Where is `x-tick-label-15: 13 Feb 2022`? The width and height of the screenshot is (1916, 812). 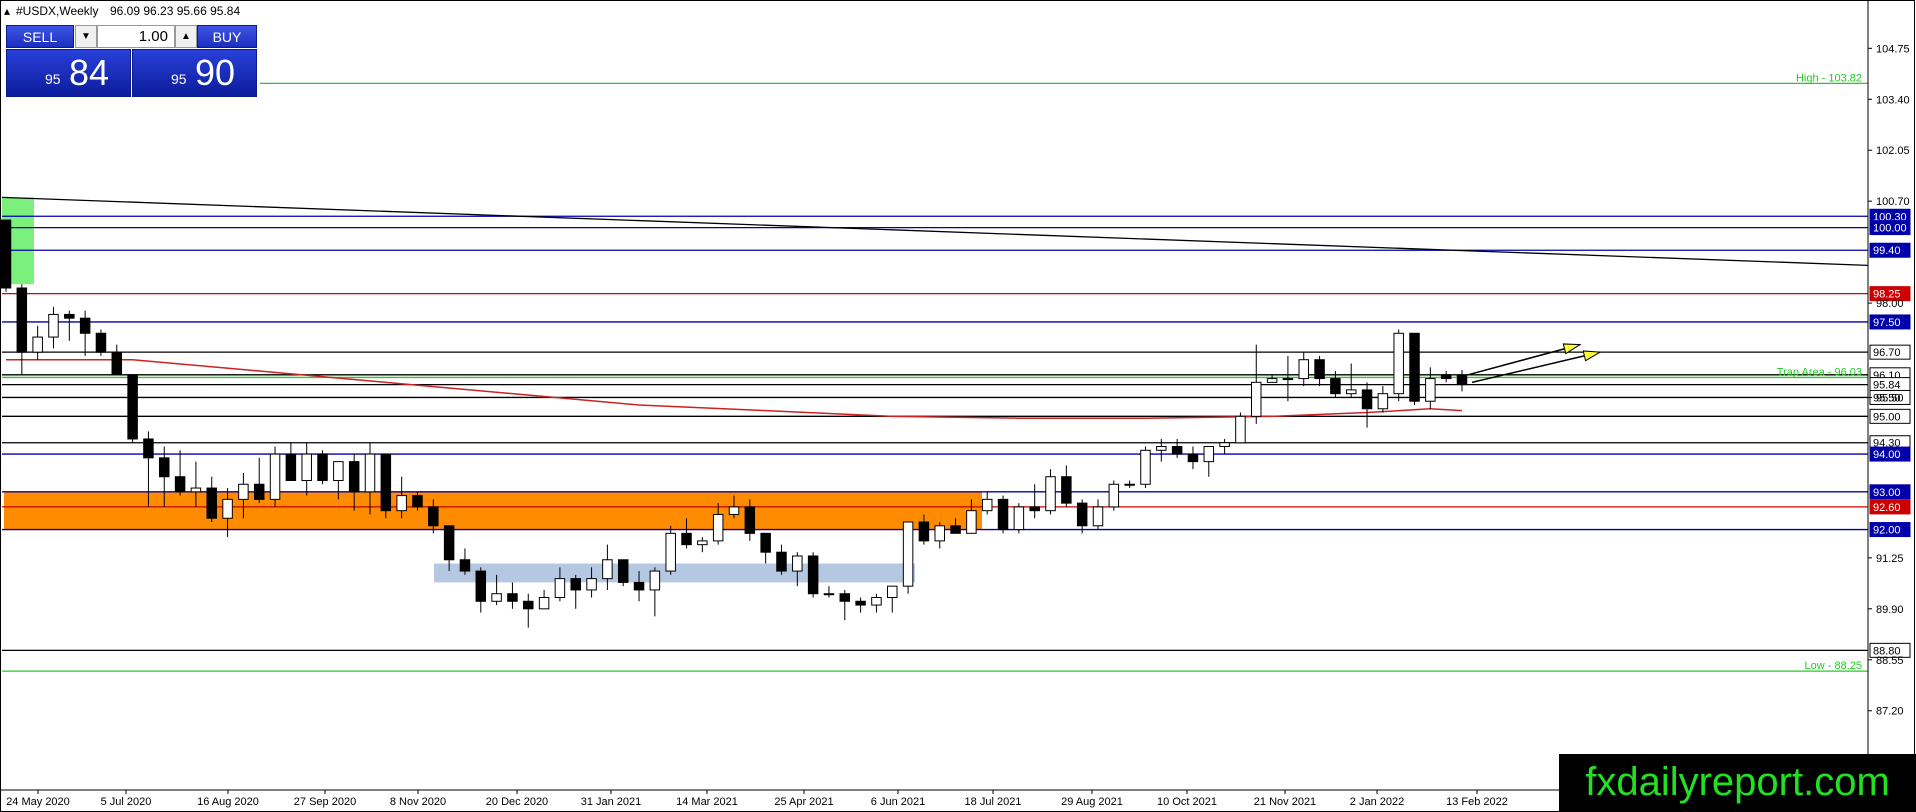
x-tick-label-15: 13 Feb 2022 is located at coordinates (1477, 802).